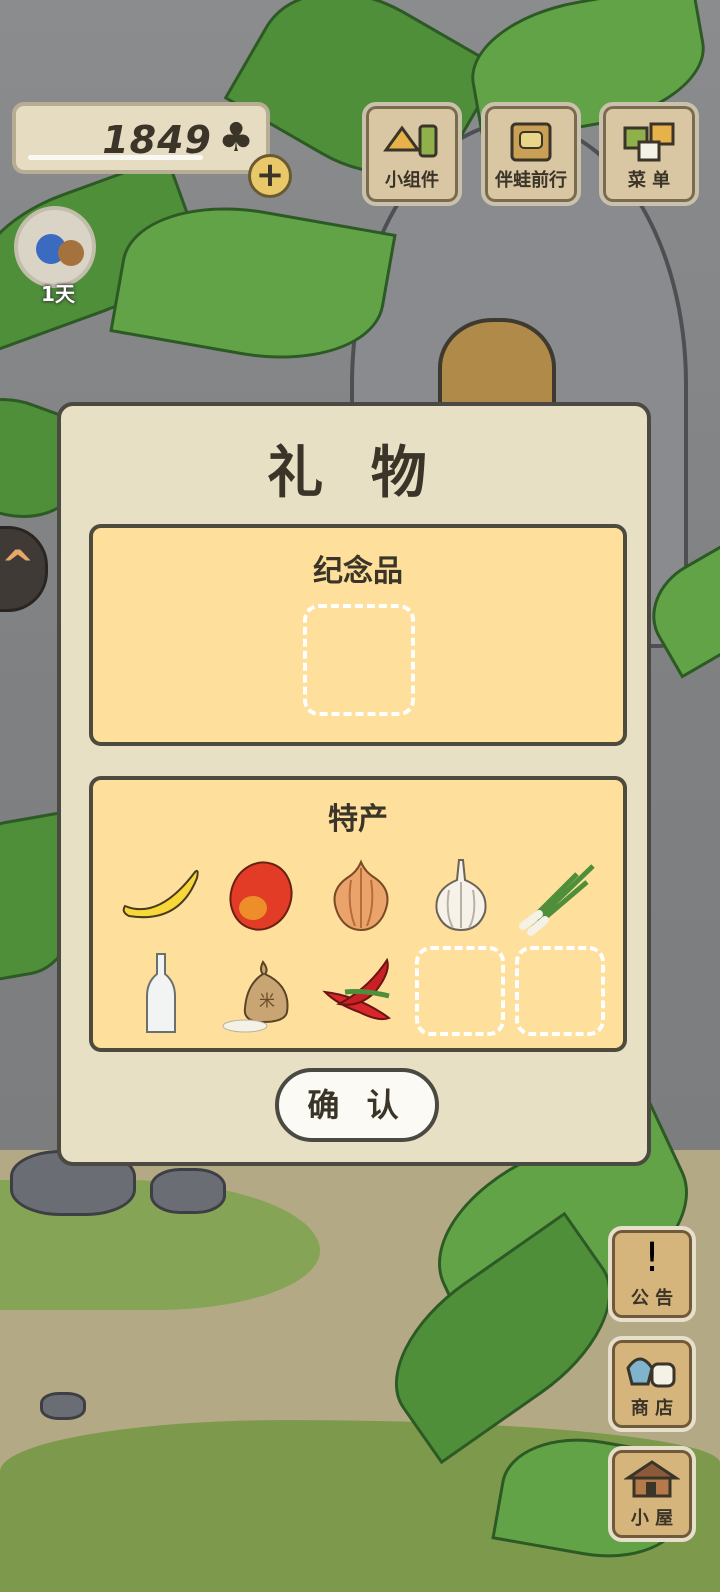 The image size is (720, 1592). What do you see at coordinates (359, 660) in the screenshot?
I see `souvenir-slot-empty` at bounding box center [359, 660].